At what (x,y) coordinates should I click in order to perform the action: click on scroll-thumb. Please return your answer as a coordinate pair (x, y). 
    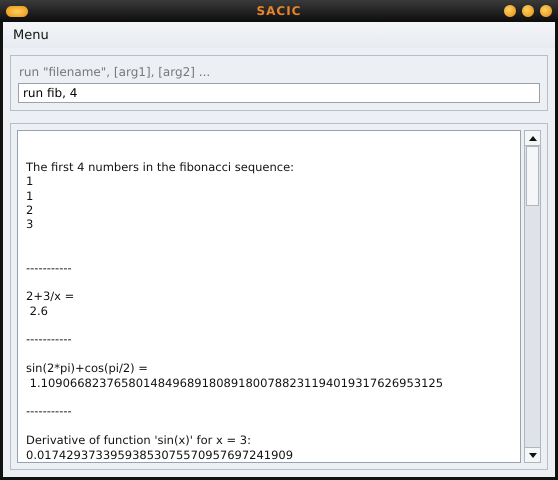
    Looking at the image, I should click on (532, 176).